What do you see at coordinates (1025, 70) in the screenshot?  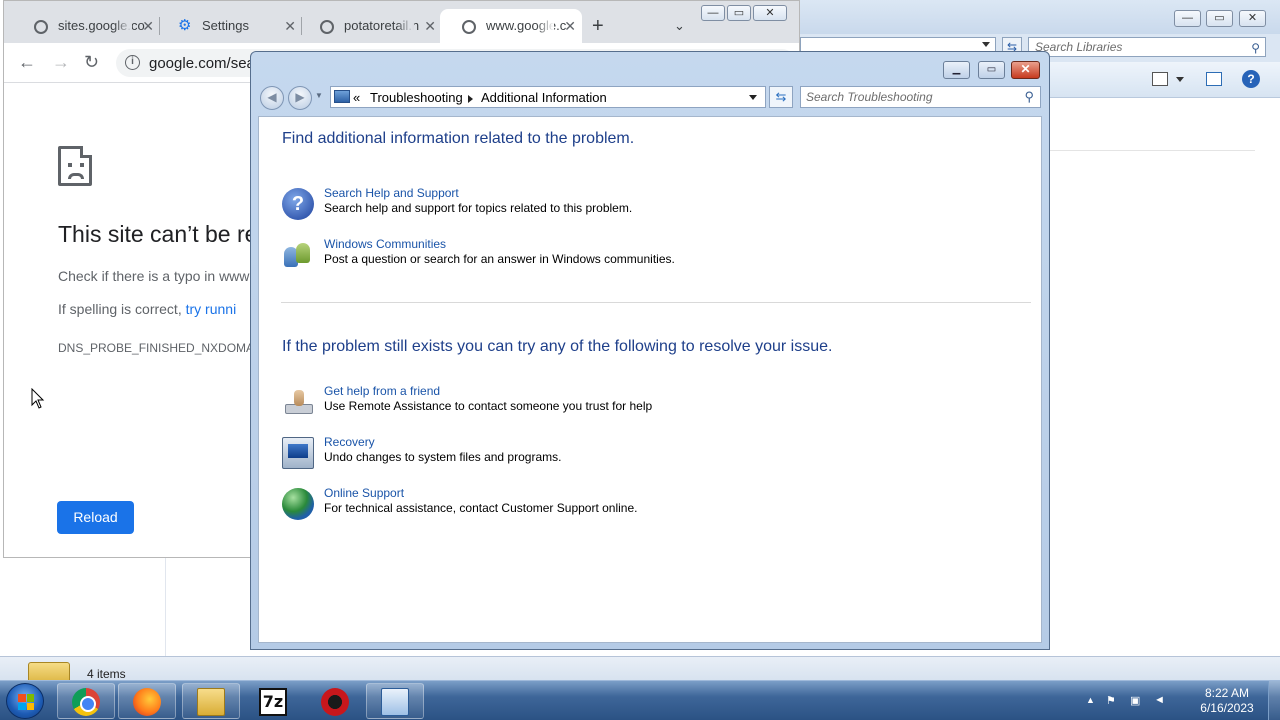 I see `close-button: ✕` at bounding box center [1025, 70].